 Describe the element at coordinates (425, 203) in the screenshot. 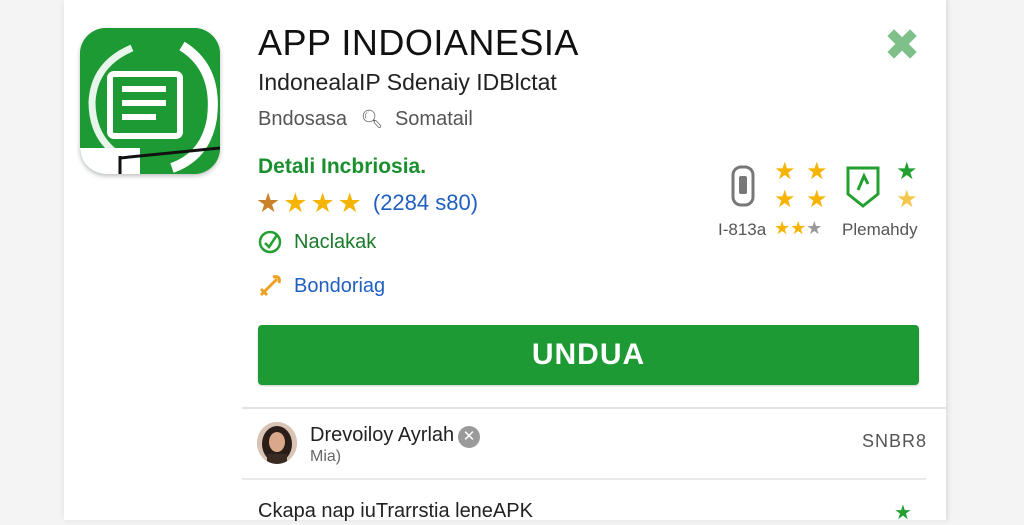

I see `rating-count: (2284 s80)` at that location.